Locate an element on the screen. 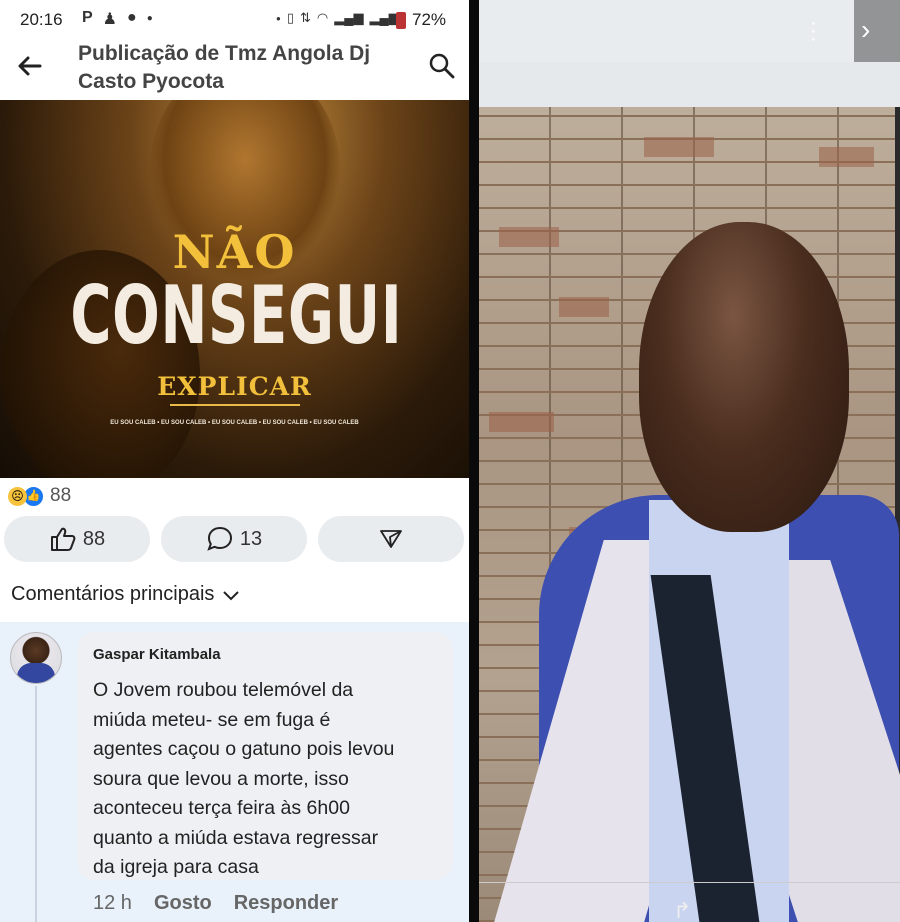 This screenshot has width=900, height=922. comment-author: Gaspar Kitambala is located at coordinates (157, 654).